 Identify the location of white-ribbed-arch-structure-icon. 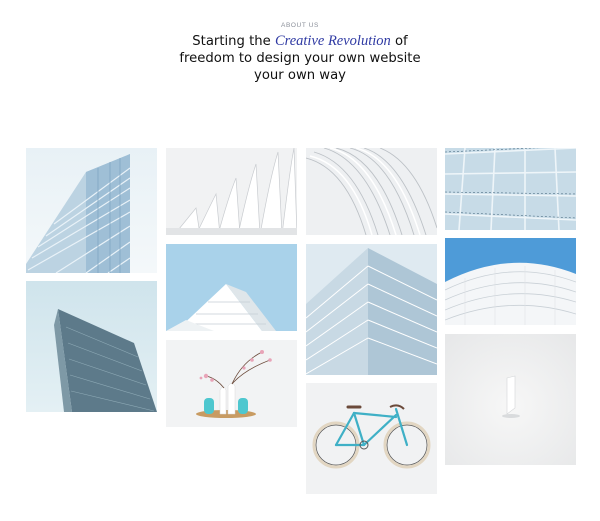
(371, 191).